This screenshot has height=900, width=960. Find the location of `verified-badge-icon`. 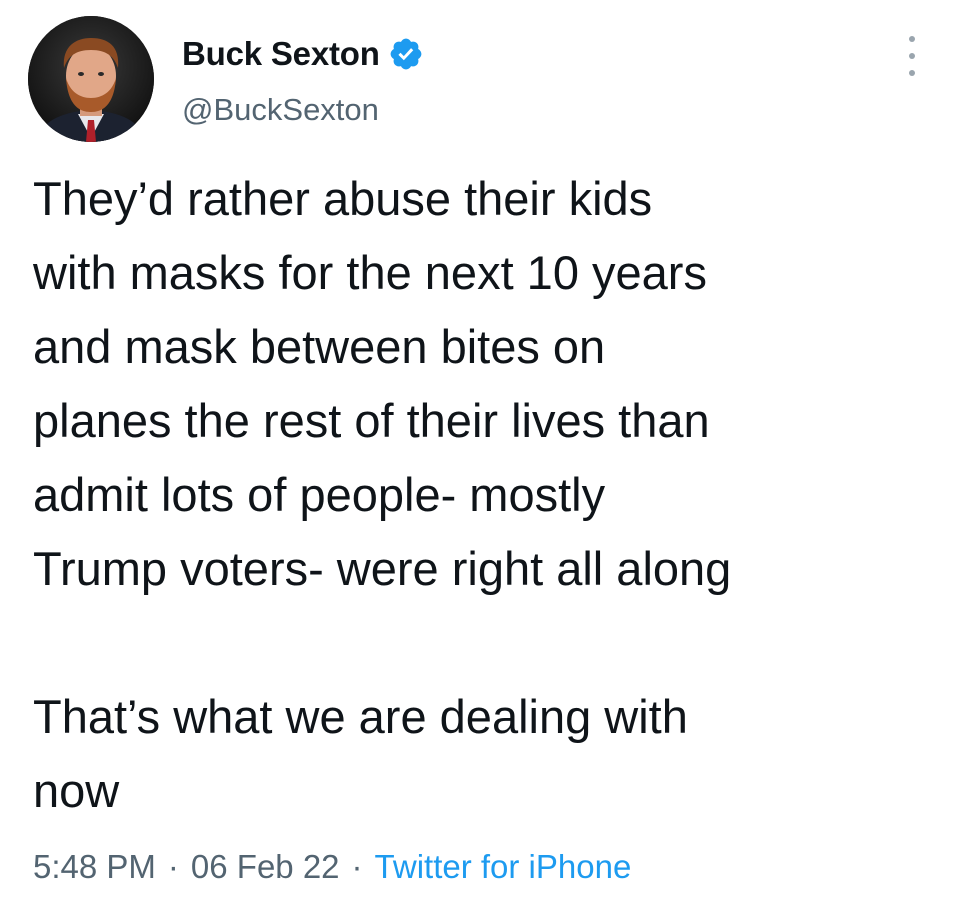

verified-badge-icon is located at coordinates (406, 54).